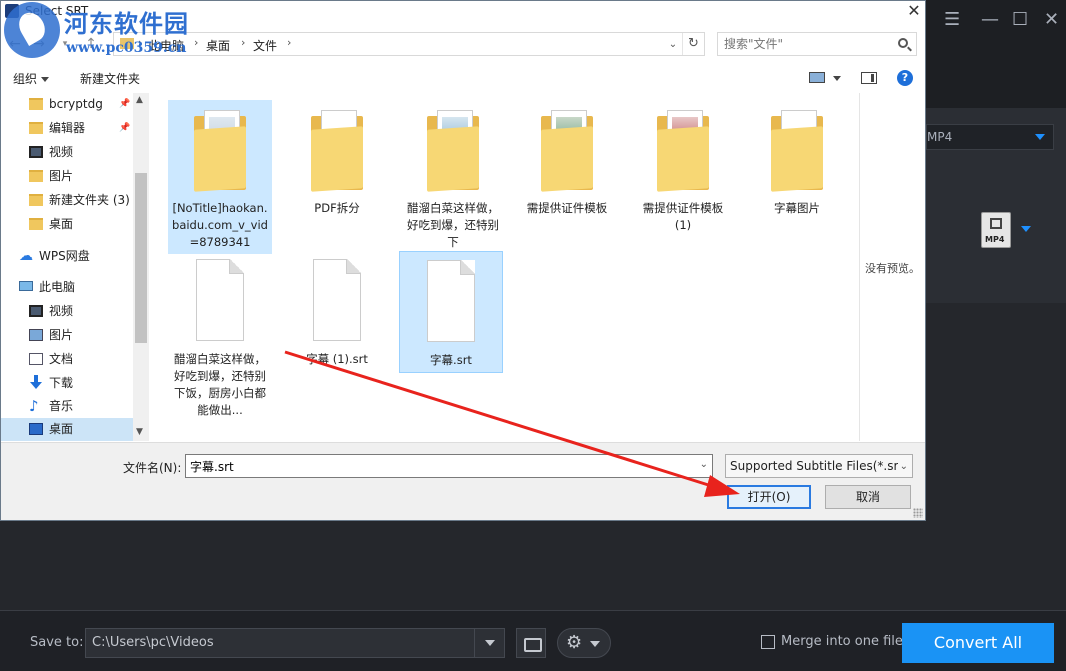 This screenshot has height=671, width=1066. What do you see at coordinates (996, 76) in the screenshot?
I see `app-header-panel` at bounding box center [996, 76].